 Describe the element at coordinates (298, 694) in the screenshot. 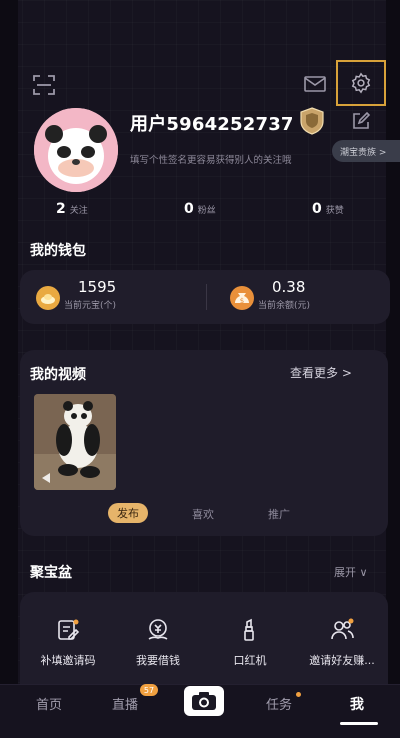

I see `tasks-notification-dot` at that location.